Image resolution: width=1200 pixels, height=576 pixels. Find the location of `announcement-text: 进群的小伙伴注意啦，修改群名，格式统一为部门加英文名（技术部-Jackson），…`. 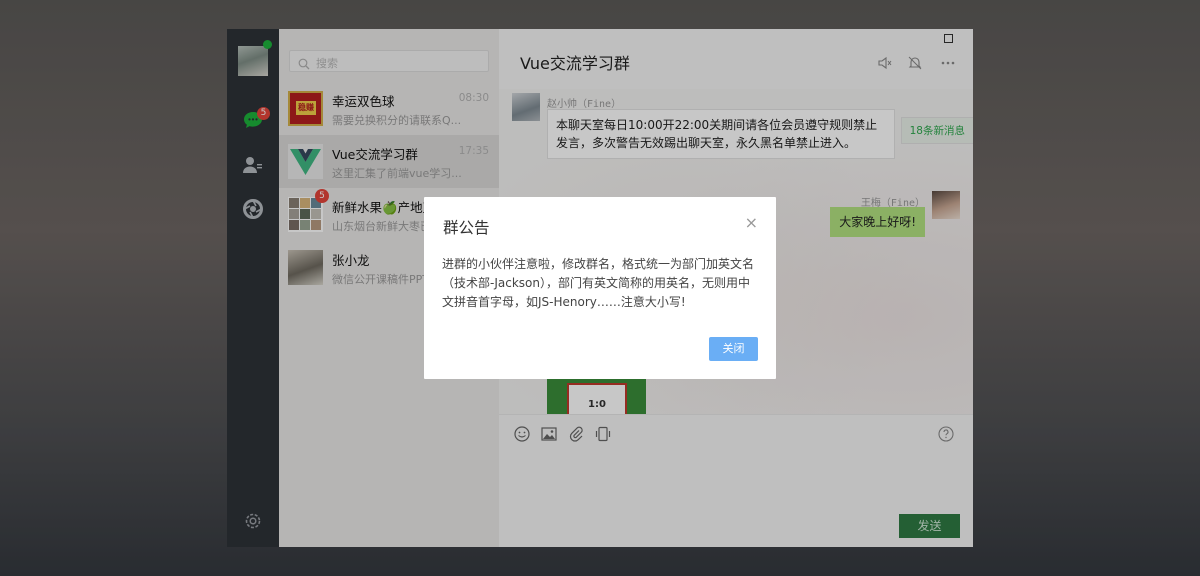

announcement-text: 进群的小伙伴注意啦，修改群名，格式统一为部门加英文名（技术部-Jackson），… is located at coordinates (598, 283).